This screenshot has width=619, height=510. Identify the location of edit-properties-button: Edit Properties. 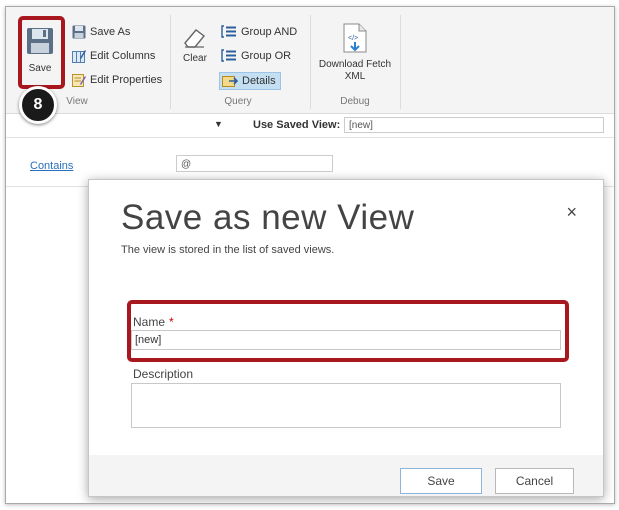
(117, 80).